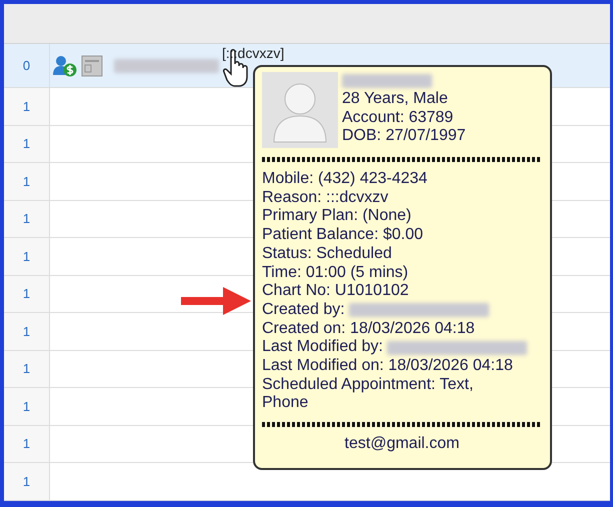 Image resolution: width=613 pixels, height=507 pixels. I want to click on detail-line: Primary Plan: (None), so click(337, 216).